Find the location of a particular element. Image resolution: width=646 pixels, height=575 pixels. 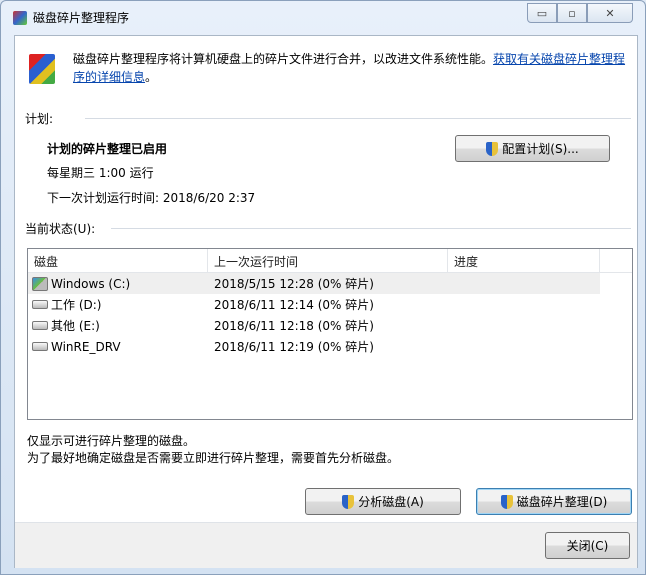

disk-row: 其他 (E:) 2018/6/11 12:18 (0% 碎片) is located at coordinates (330, 325).